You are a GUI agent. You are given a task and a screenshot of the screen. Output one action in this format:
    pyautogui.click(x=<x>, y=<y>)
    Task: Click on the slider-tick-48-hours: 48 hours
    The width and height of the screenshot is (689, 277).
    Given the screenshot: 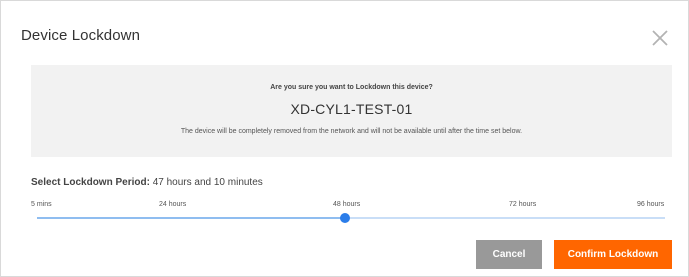 What is the action you would take?
    pyautogui.click(x=347, y=204)
    